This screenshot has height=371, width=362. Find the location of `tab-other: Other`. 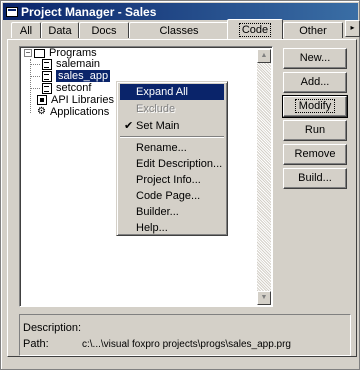

tab-other: Other is located at coordinates (313, 30).